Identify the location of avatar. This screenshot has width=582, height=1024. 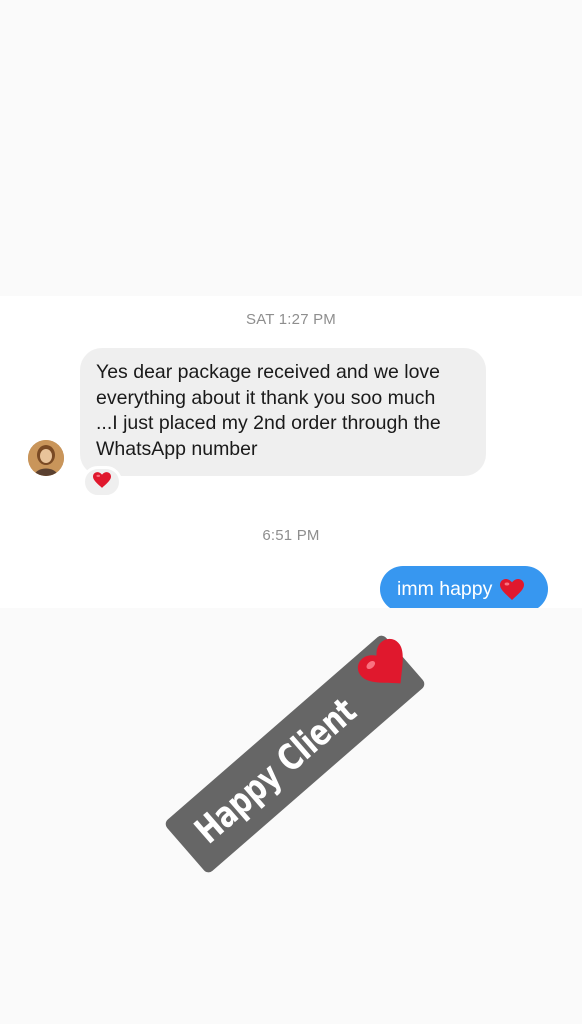
(46, 458).